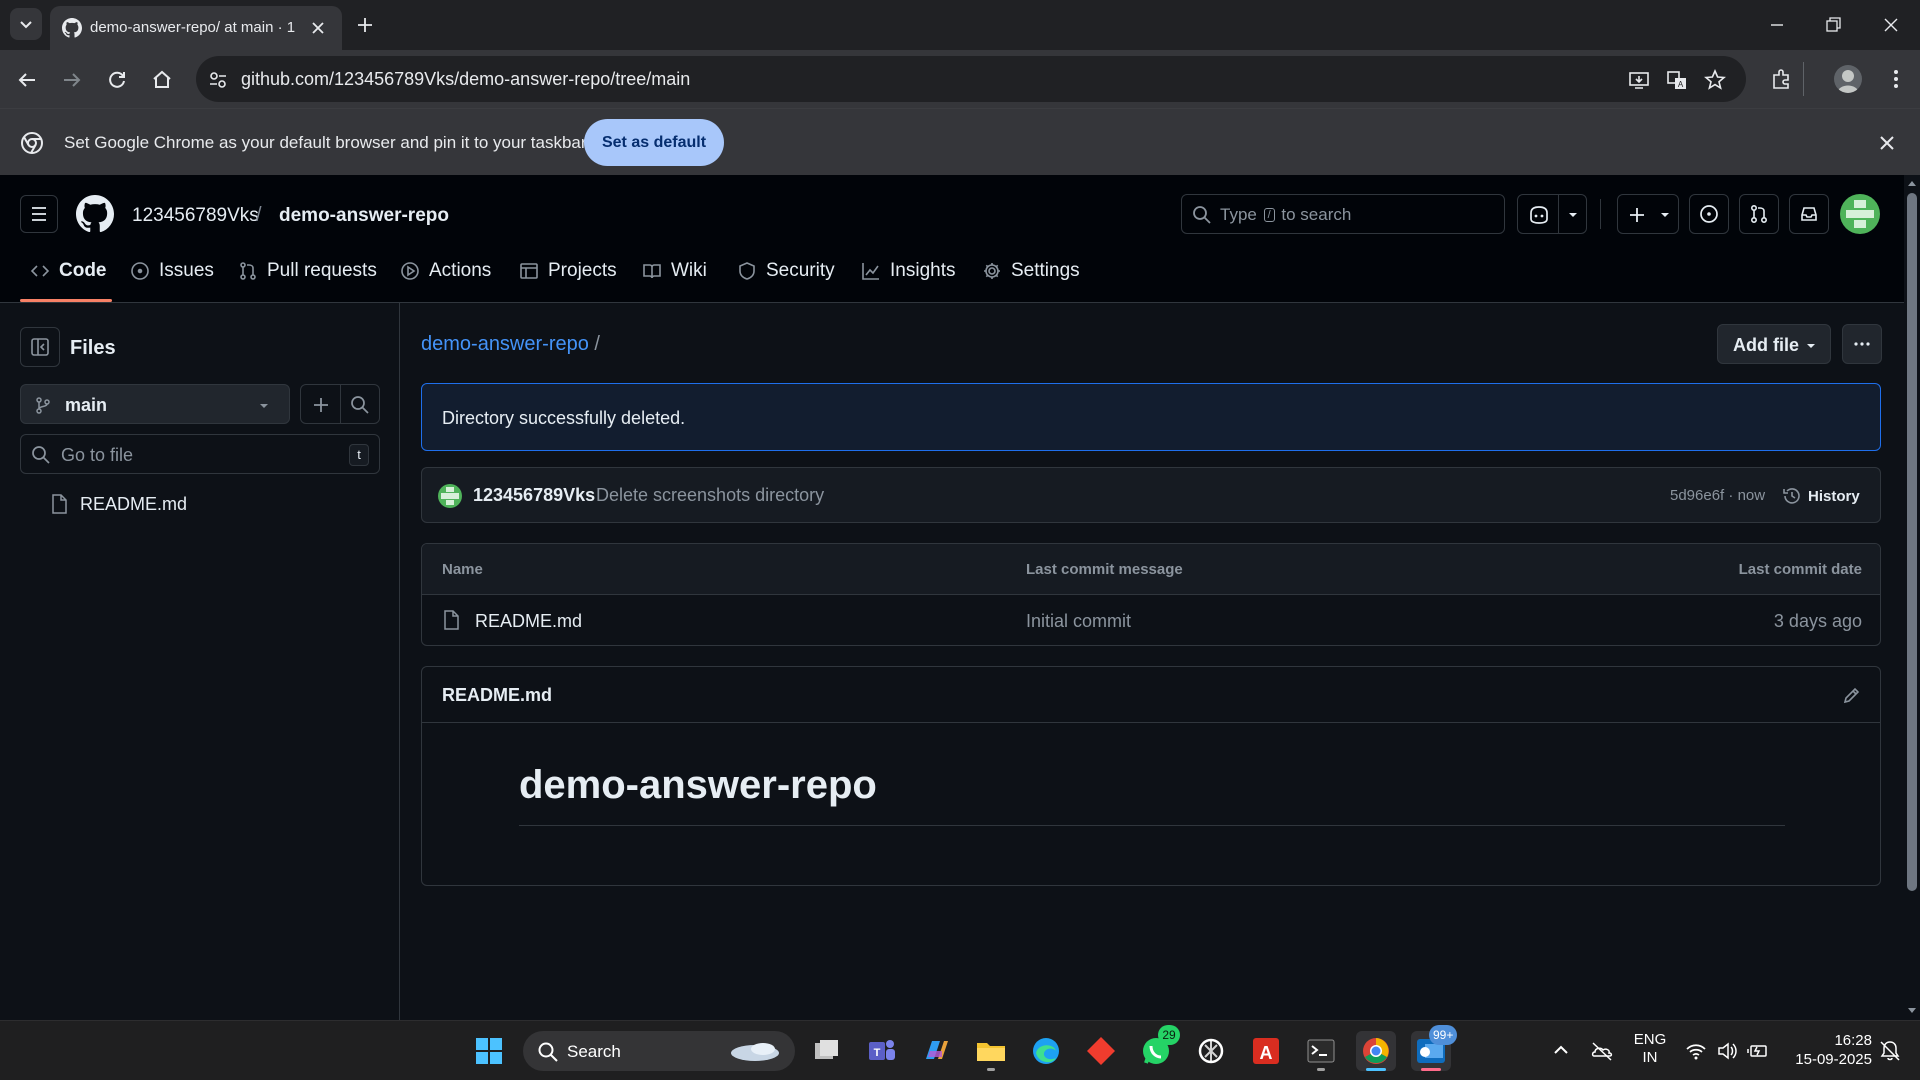 The height and width of the screenshot is (1080, 1920). Describe the element at coordinates (1887, 143) in the screenshot. I see `infobar-close-icon` at that location.